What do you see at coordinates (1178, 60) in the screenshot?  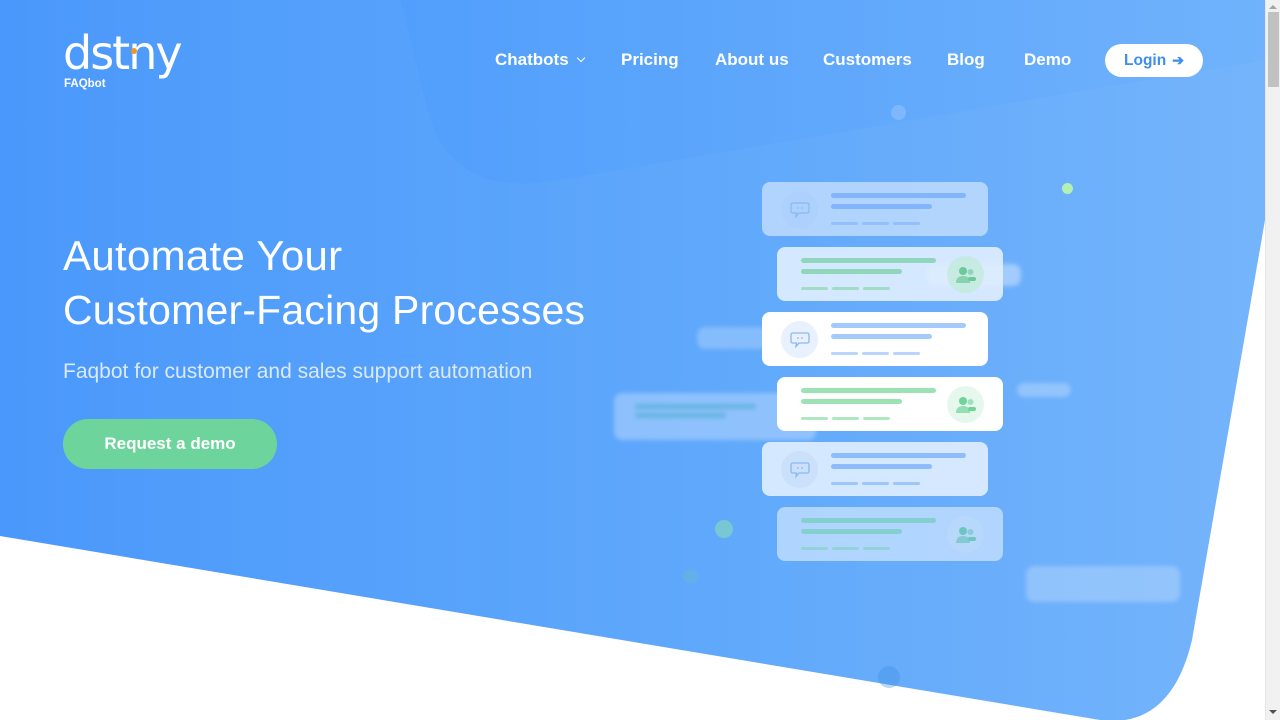 I see `arrow-right-icon: ➔` at bounding box center [1178, 60].